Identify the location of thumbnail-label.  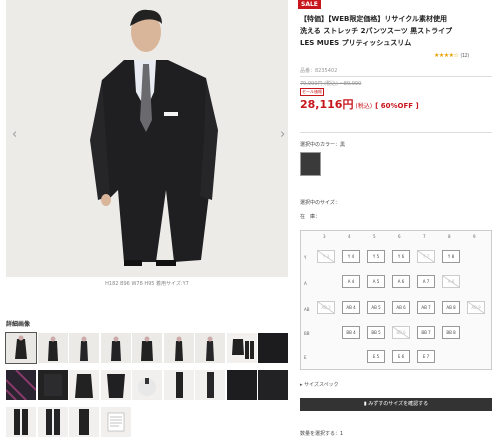
(147, 385).